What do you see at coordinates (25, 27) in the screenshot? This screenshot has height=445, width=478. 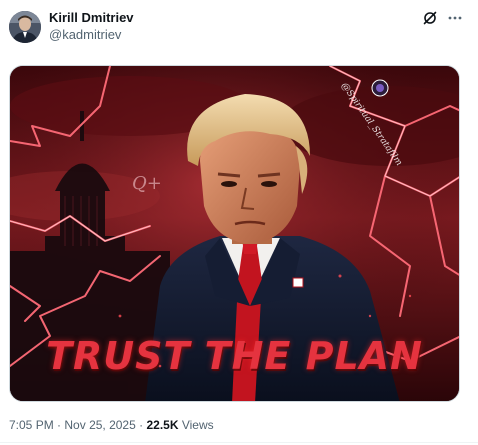 I see `avatar` at bounding box center [25, 27].